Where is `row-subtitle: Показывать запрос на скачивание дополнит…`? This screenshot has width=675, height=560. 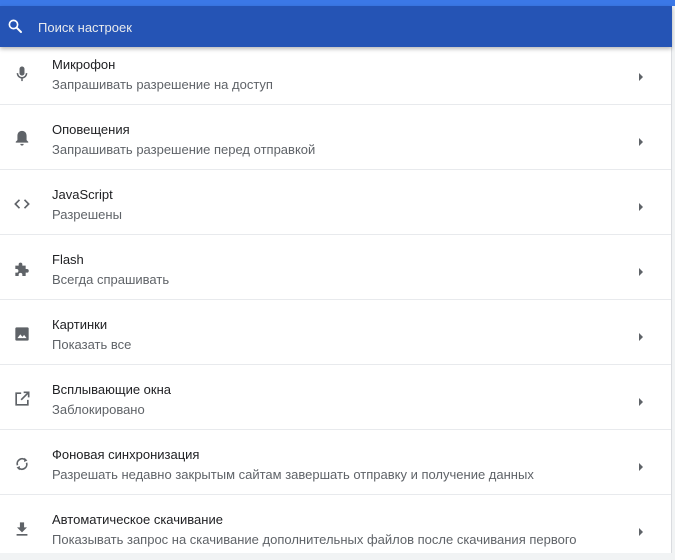 row-subtitle: Показывать запрос на скачивание дополнит… is located at coordinates (314, 539).